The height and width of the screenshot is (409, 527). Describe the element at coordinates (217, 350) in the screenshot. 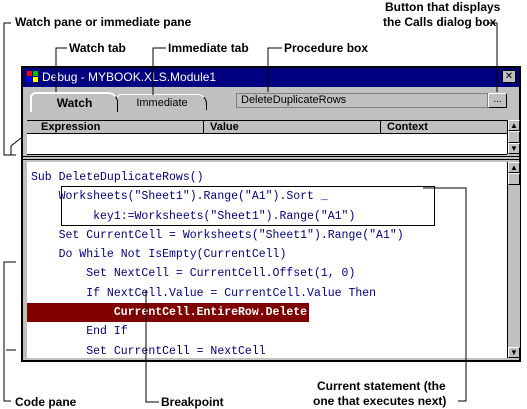

I see `code-line: Set CurrentCell = NextCell` at that location.